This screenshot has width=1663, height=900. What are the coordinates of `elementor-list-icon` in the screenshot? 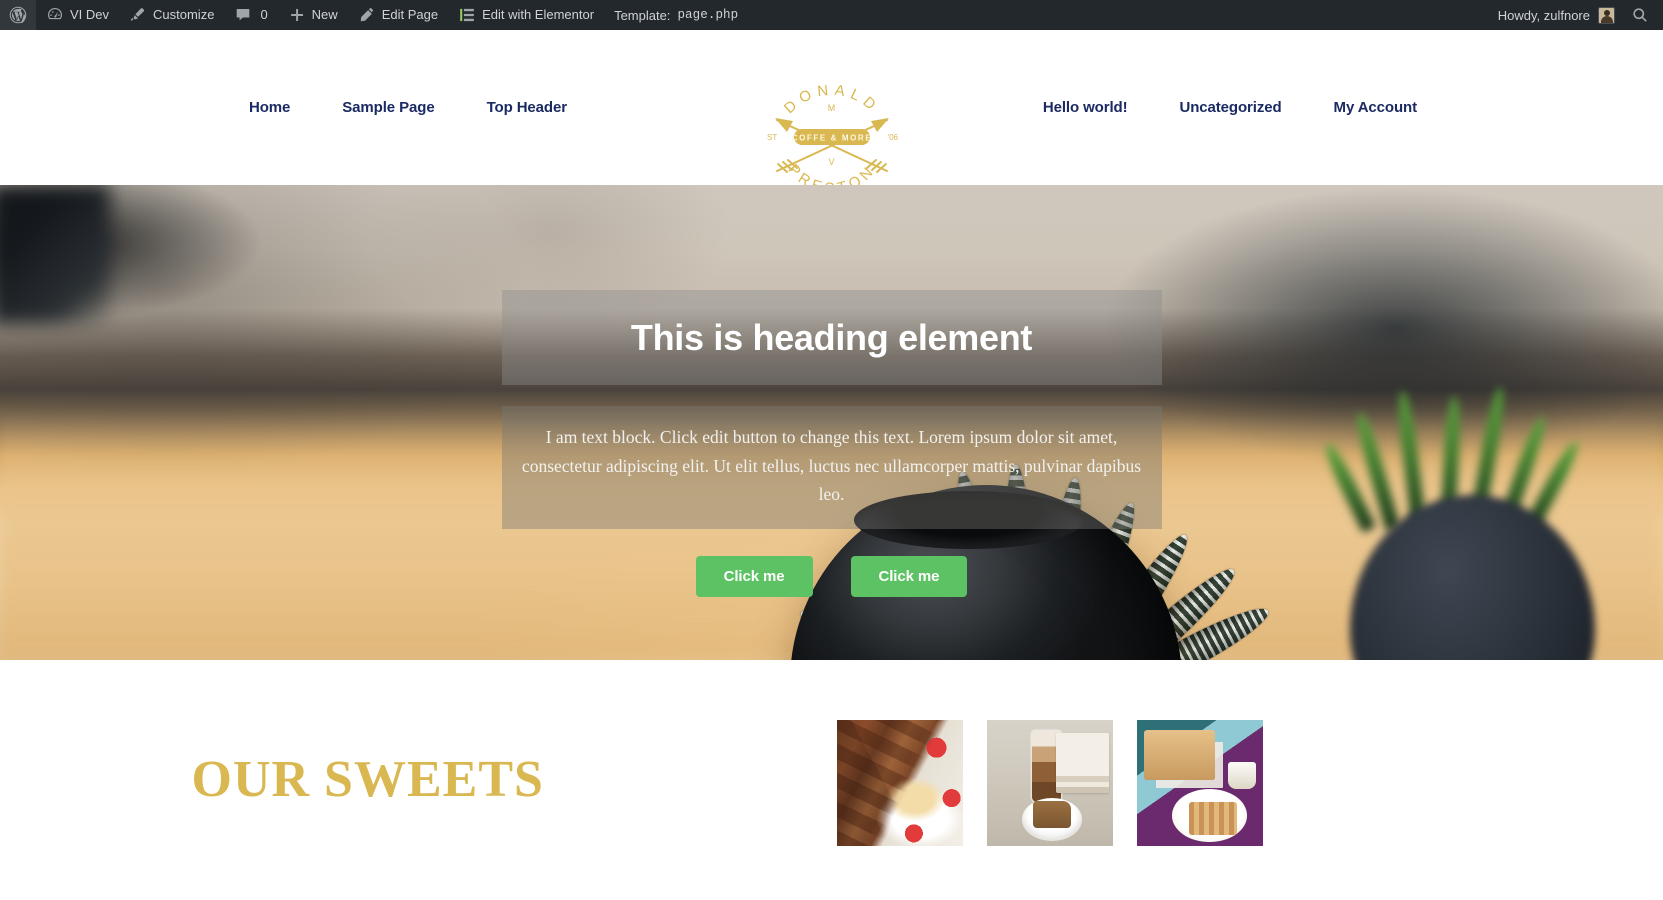 It's located at (467, 15).